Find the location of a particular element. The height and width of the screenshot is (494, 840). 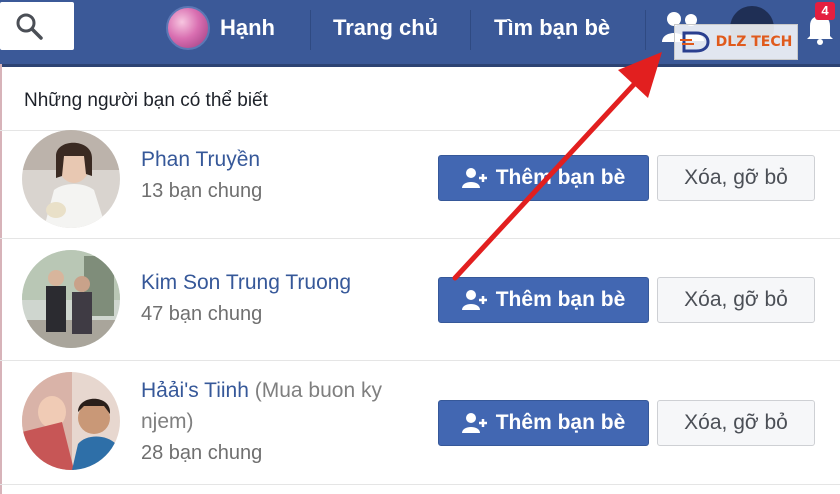

suggestion-name: Hảải's Tiinh (Mua buon ky is located at coordinates (261, 391).